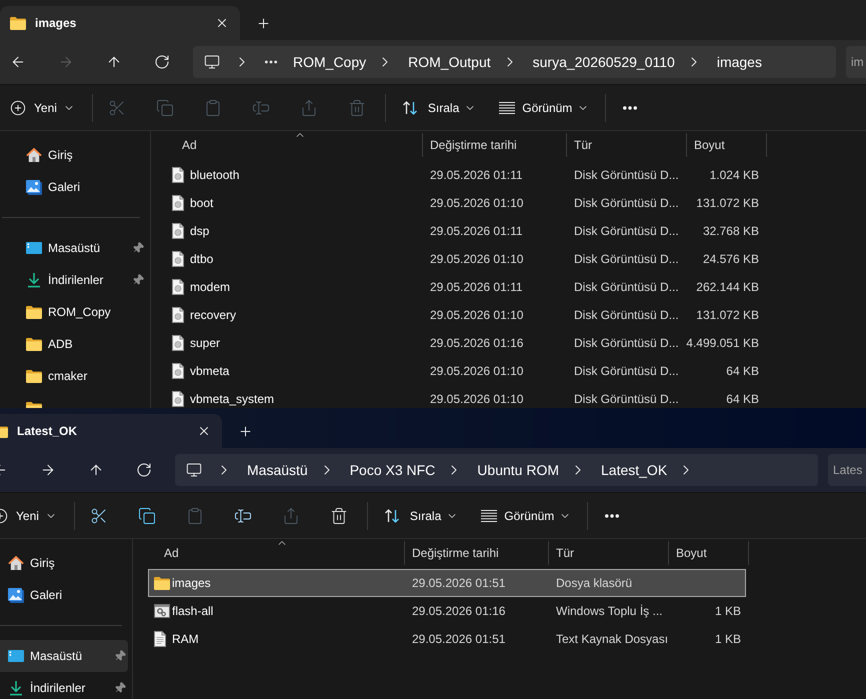 The image size is (866, 699). Describe the element at coordinates (18, 108) in the screenshot. I see `plus-circle-icon` at that location.